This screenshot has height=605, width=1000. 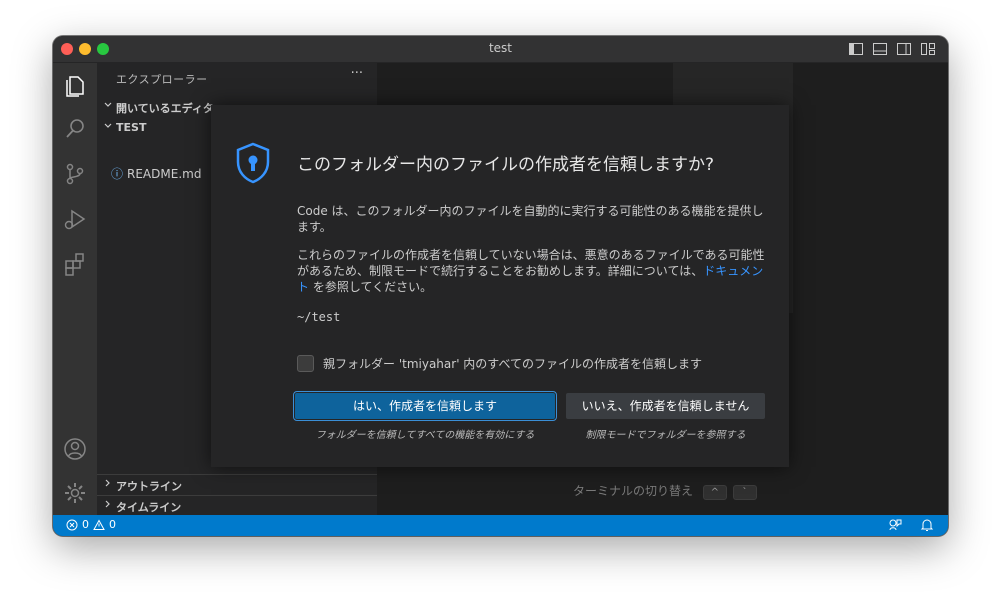 I want to click on trust-authors-button: はい、作成者を信頼します, so click(x=425, y=406).